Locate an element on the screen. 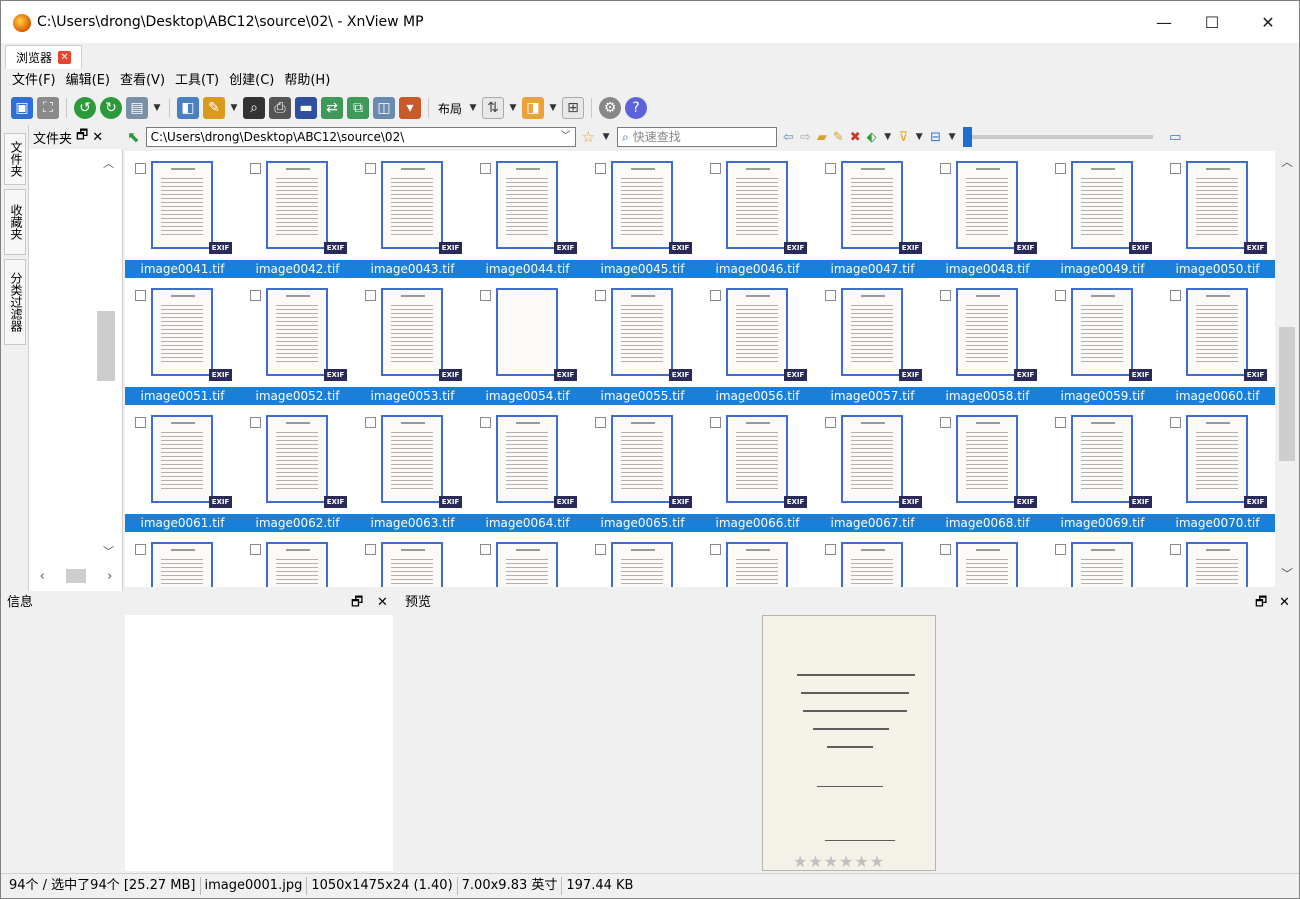  menu-help: 帮助(H) is located at coordinates (307, 81).